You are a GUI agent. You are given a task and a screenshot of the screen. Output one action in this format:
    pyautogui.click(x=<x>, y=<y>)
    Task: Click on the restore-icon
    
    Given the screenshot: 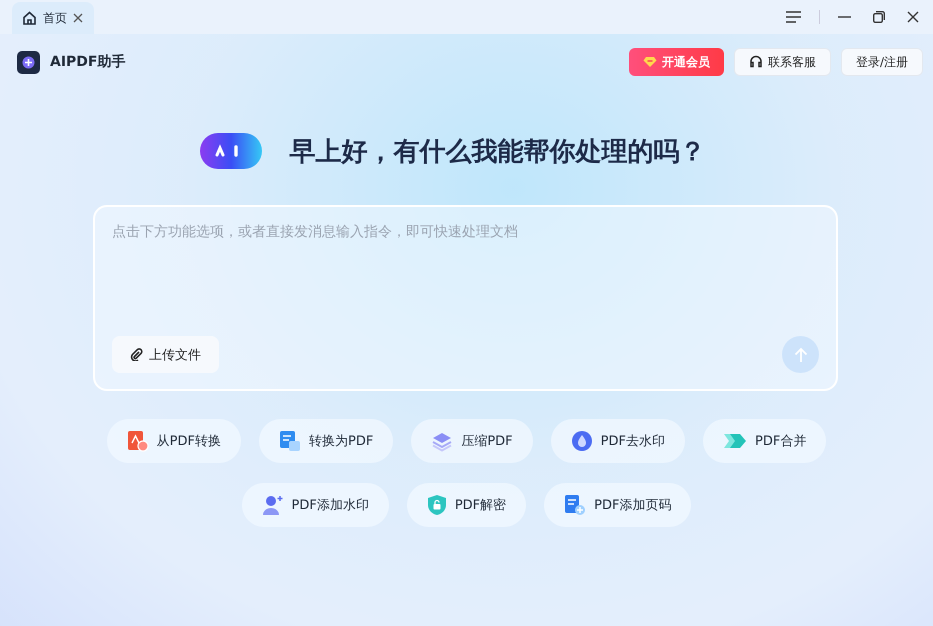 What is the action you would take?
    pyautogui.click(x=879, y=17)
    